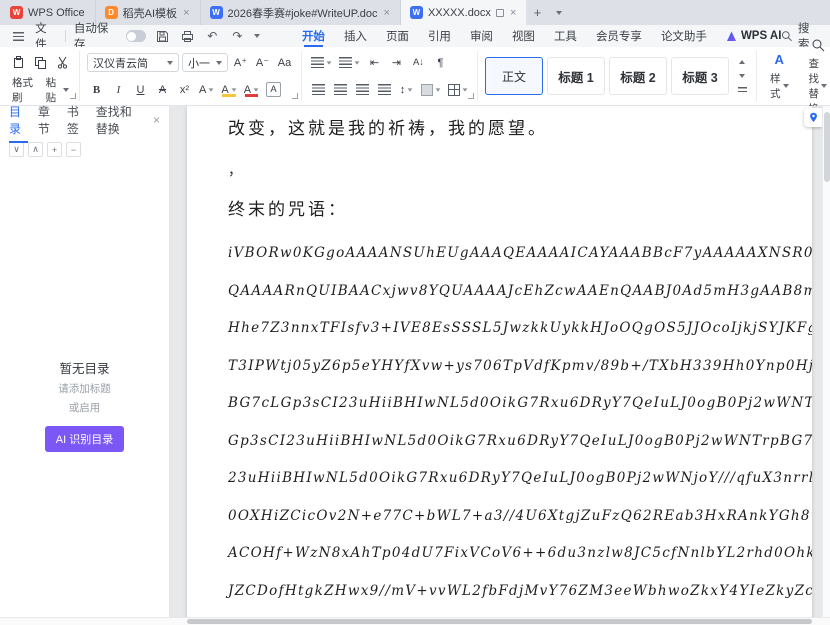  Describe the element at coordinates (406, 89) in the screenshot. I see `line-spacing-button: ↕` at that location.